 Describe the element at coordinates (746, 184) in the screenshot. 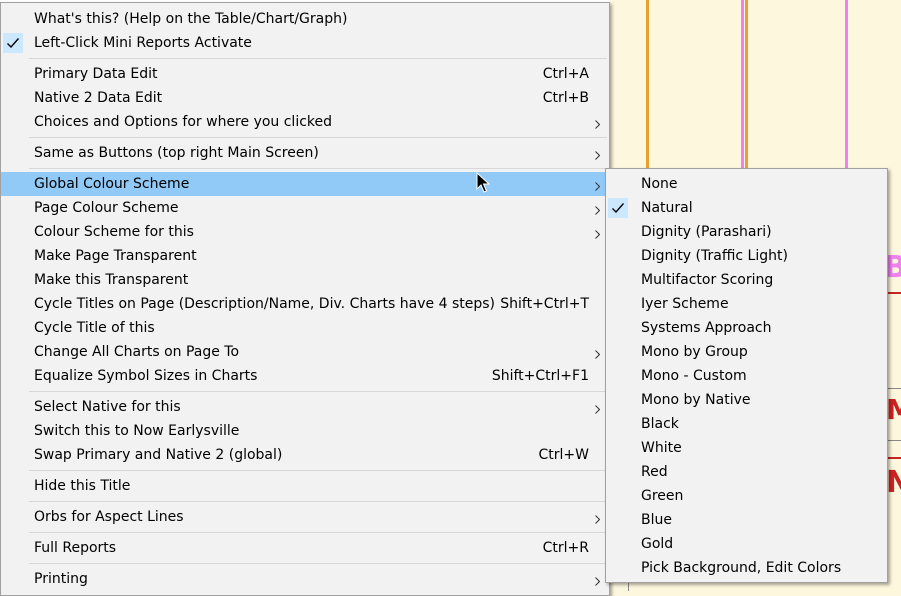

I see `colour-option-none: None` at that location.